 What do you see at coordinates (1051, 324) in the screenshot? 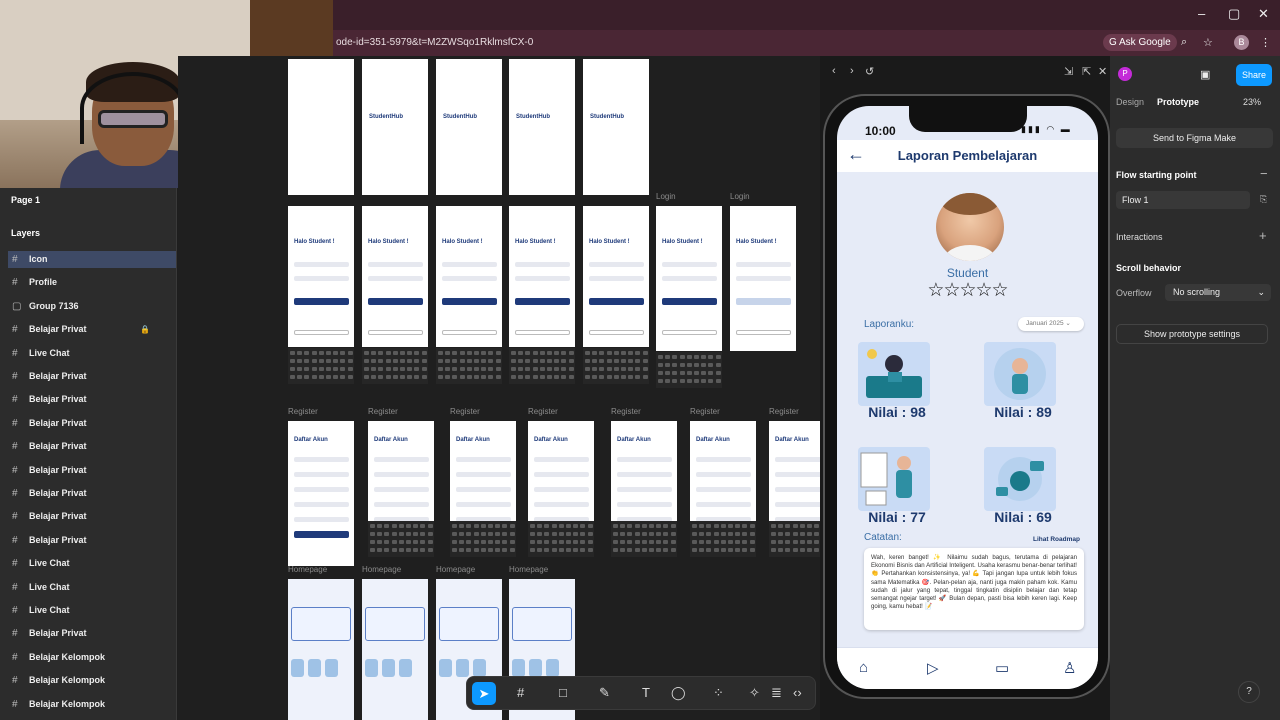
I see `month-dropdown: Januari 2025 ⌄` at bounding box center [1051, 324].